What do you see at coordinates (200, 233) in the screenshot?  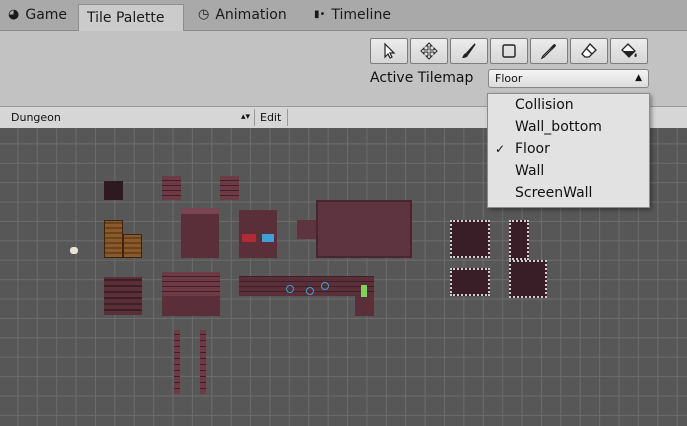 I see `pillar-tile` at bounding box center [200, 233].